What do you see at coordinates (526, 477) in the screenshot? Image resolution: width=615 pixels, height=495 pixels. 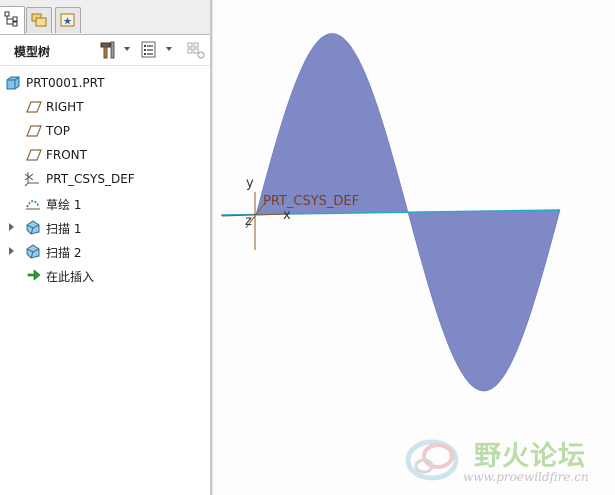 I see `watermark-url: www.proewildfire.cn` at bounding box center [526, 477].